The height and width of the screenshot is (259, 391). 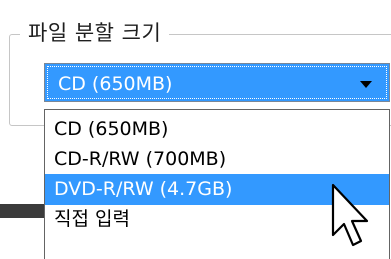 I want to click on option-custom-input: 직접 입력, so click(x=217, y=219).